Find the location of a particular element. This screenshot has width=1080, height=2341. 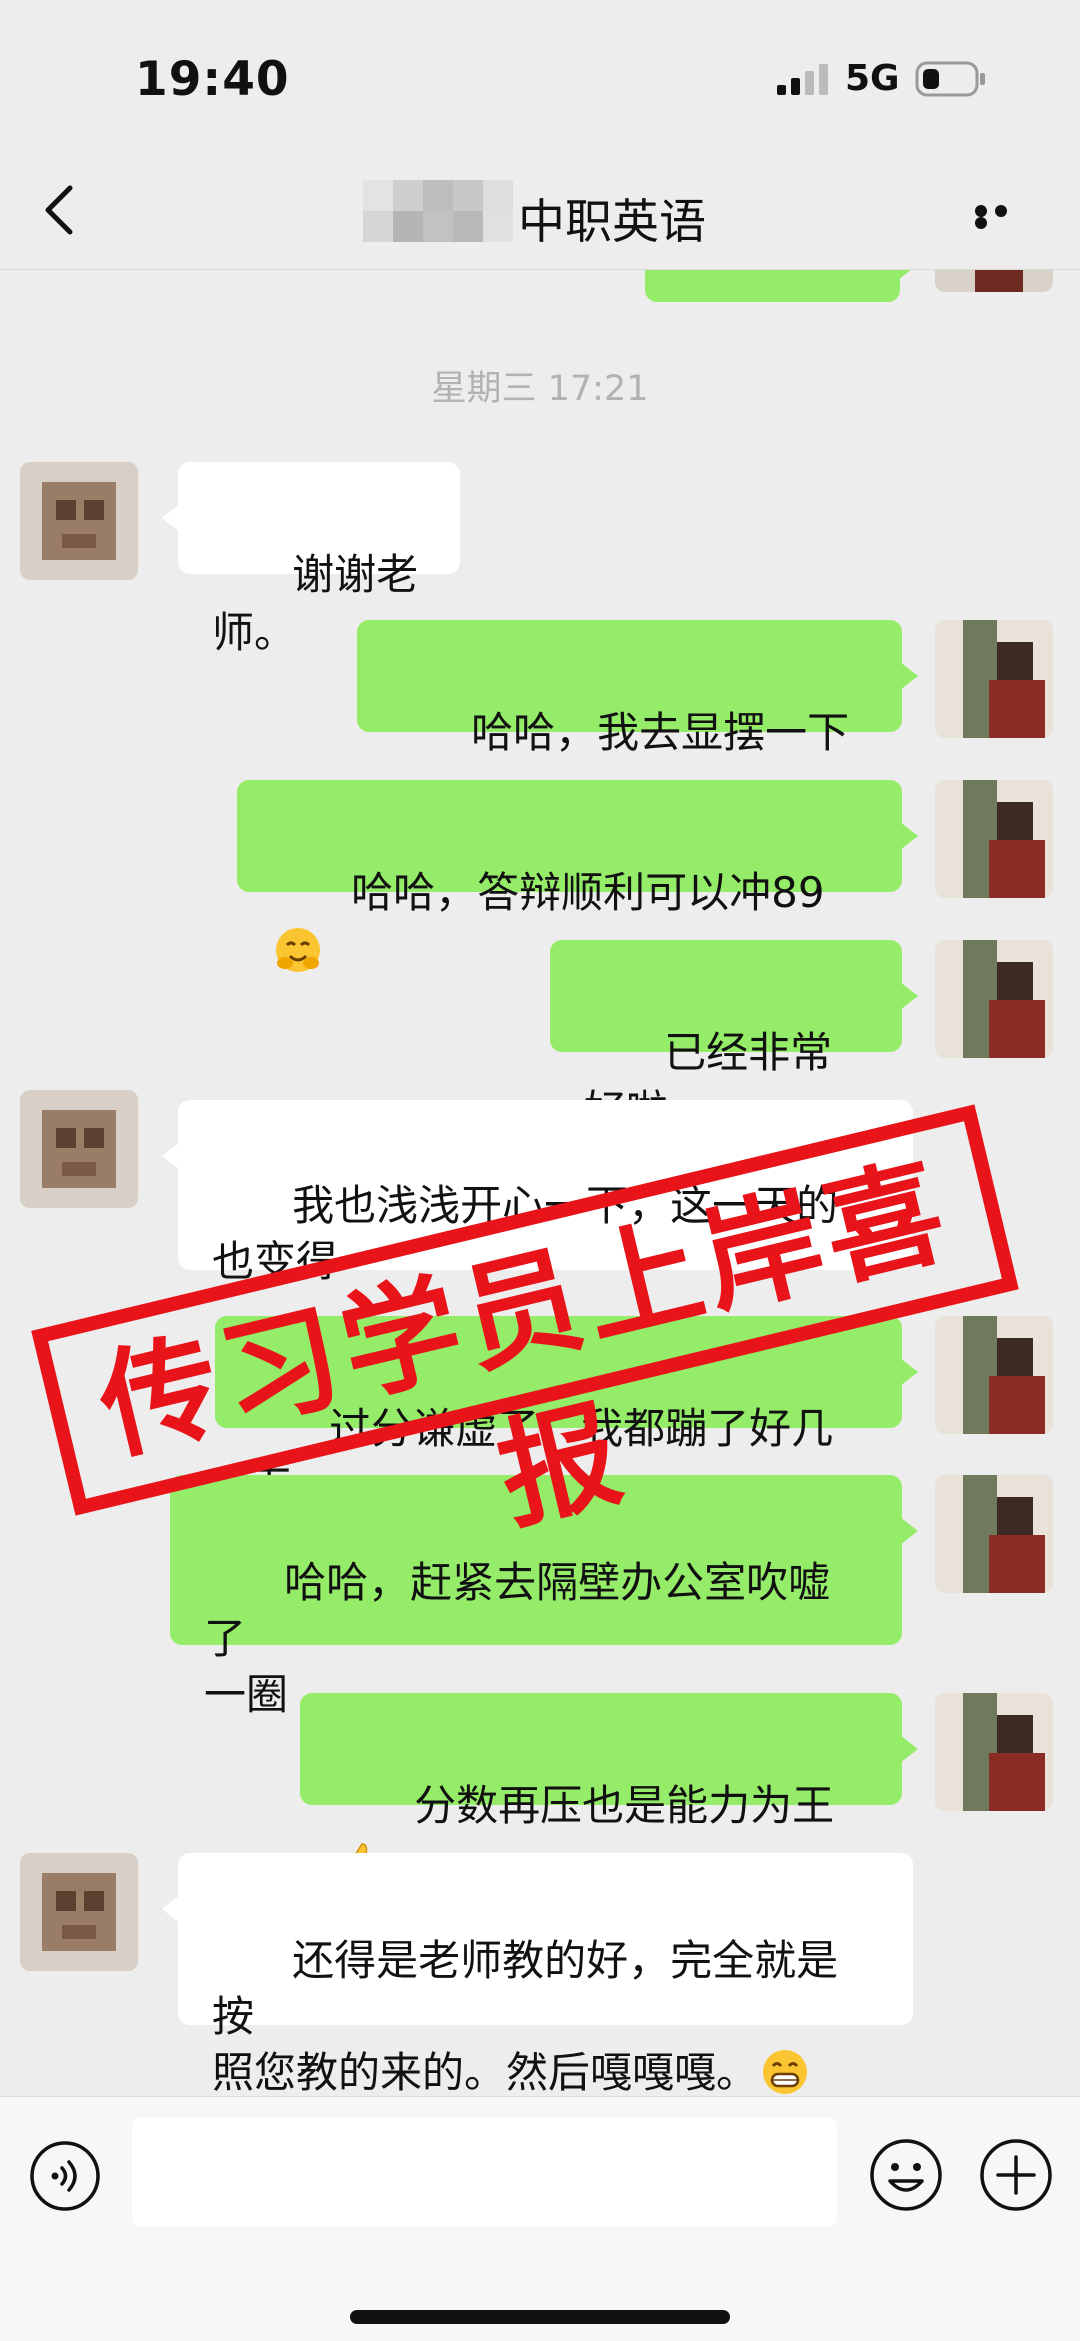

message-bubble-sent: 哈哈，我去显摆一下～ is located at coordinates (637, 717).